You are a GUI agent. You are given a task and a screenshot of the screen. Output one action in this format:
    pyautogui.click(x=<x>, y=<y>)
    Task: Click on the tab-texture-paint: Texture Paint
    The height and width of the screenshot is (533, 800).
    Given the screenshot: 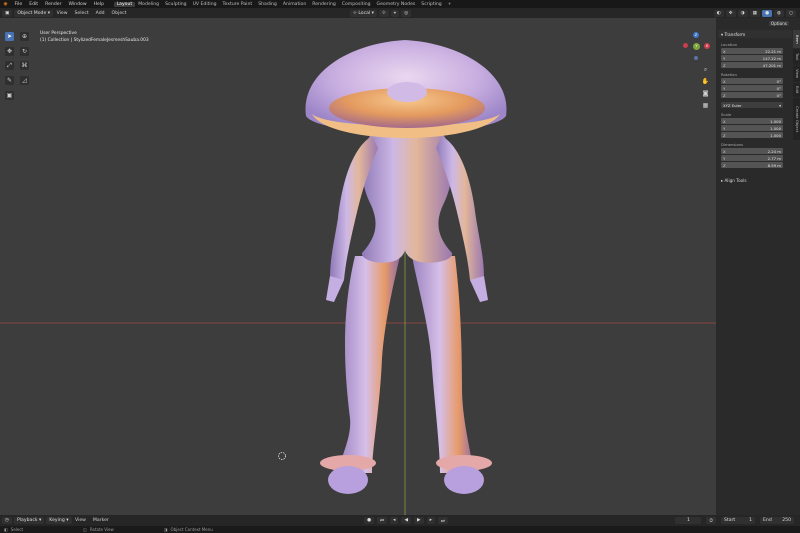 What is the action you would take?
    pyautogui.click(x=238, y=4)
    